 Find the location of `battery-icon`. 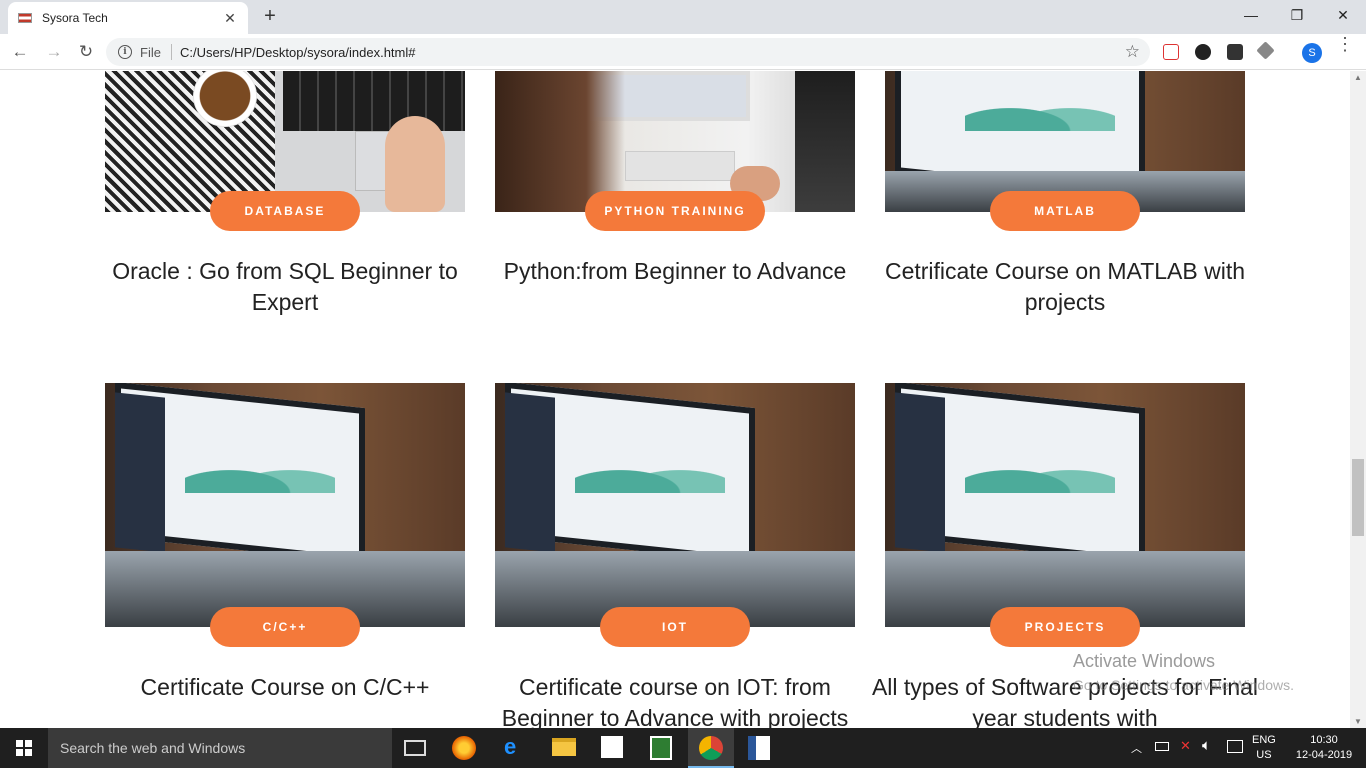

battery-icon is located at coordinates (1162, 746).